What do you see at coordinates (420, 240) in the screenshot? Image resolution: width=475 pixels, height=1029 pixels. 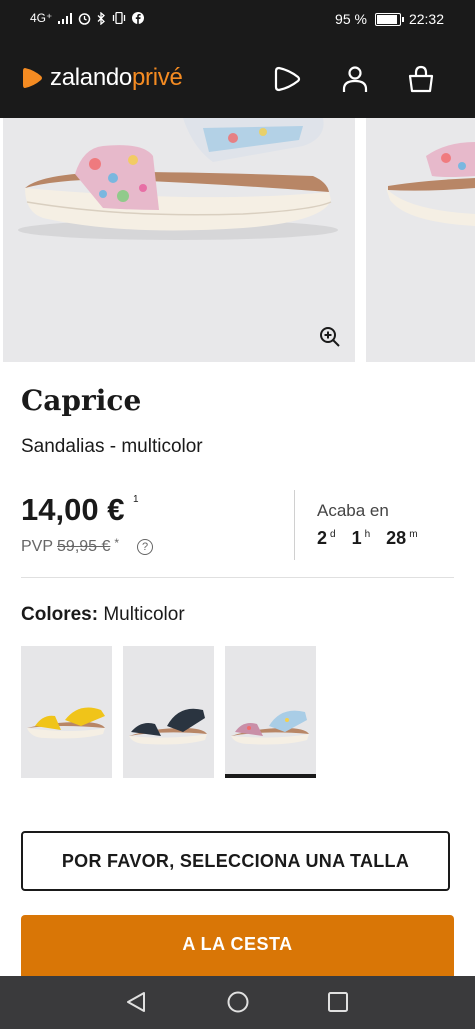 I see `product-image-second` at bounding box center [420, 240].